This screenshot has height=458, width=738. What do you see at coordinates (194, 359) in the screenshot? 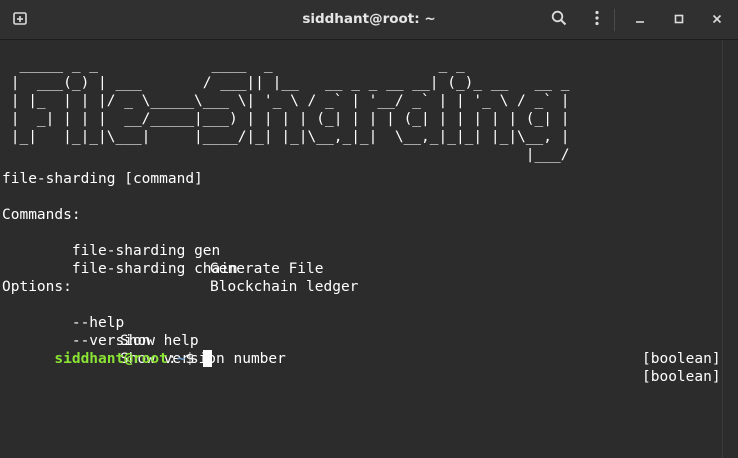
I see `prompt-symbol: $` at bounding box center [194, 359].